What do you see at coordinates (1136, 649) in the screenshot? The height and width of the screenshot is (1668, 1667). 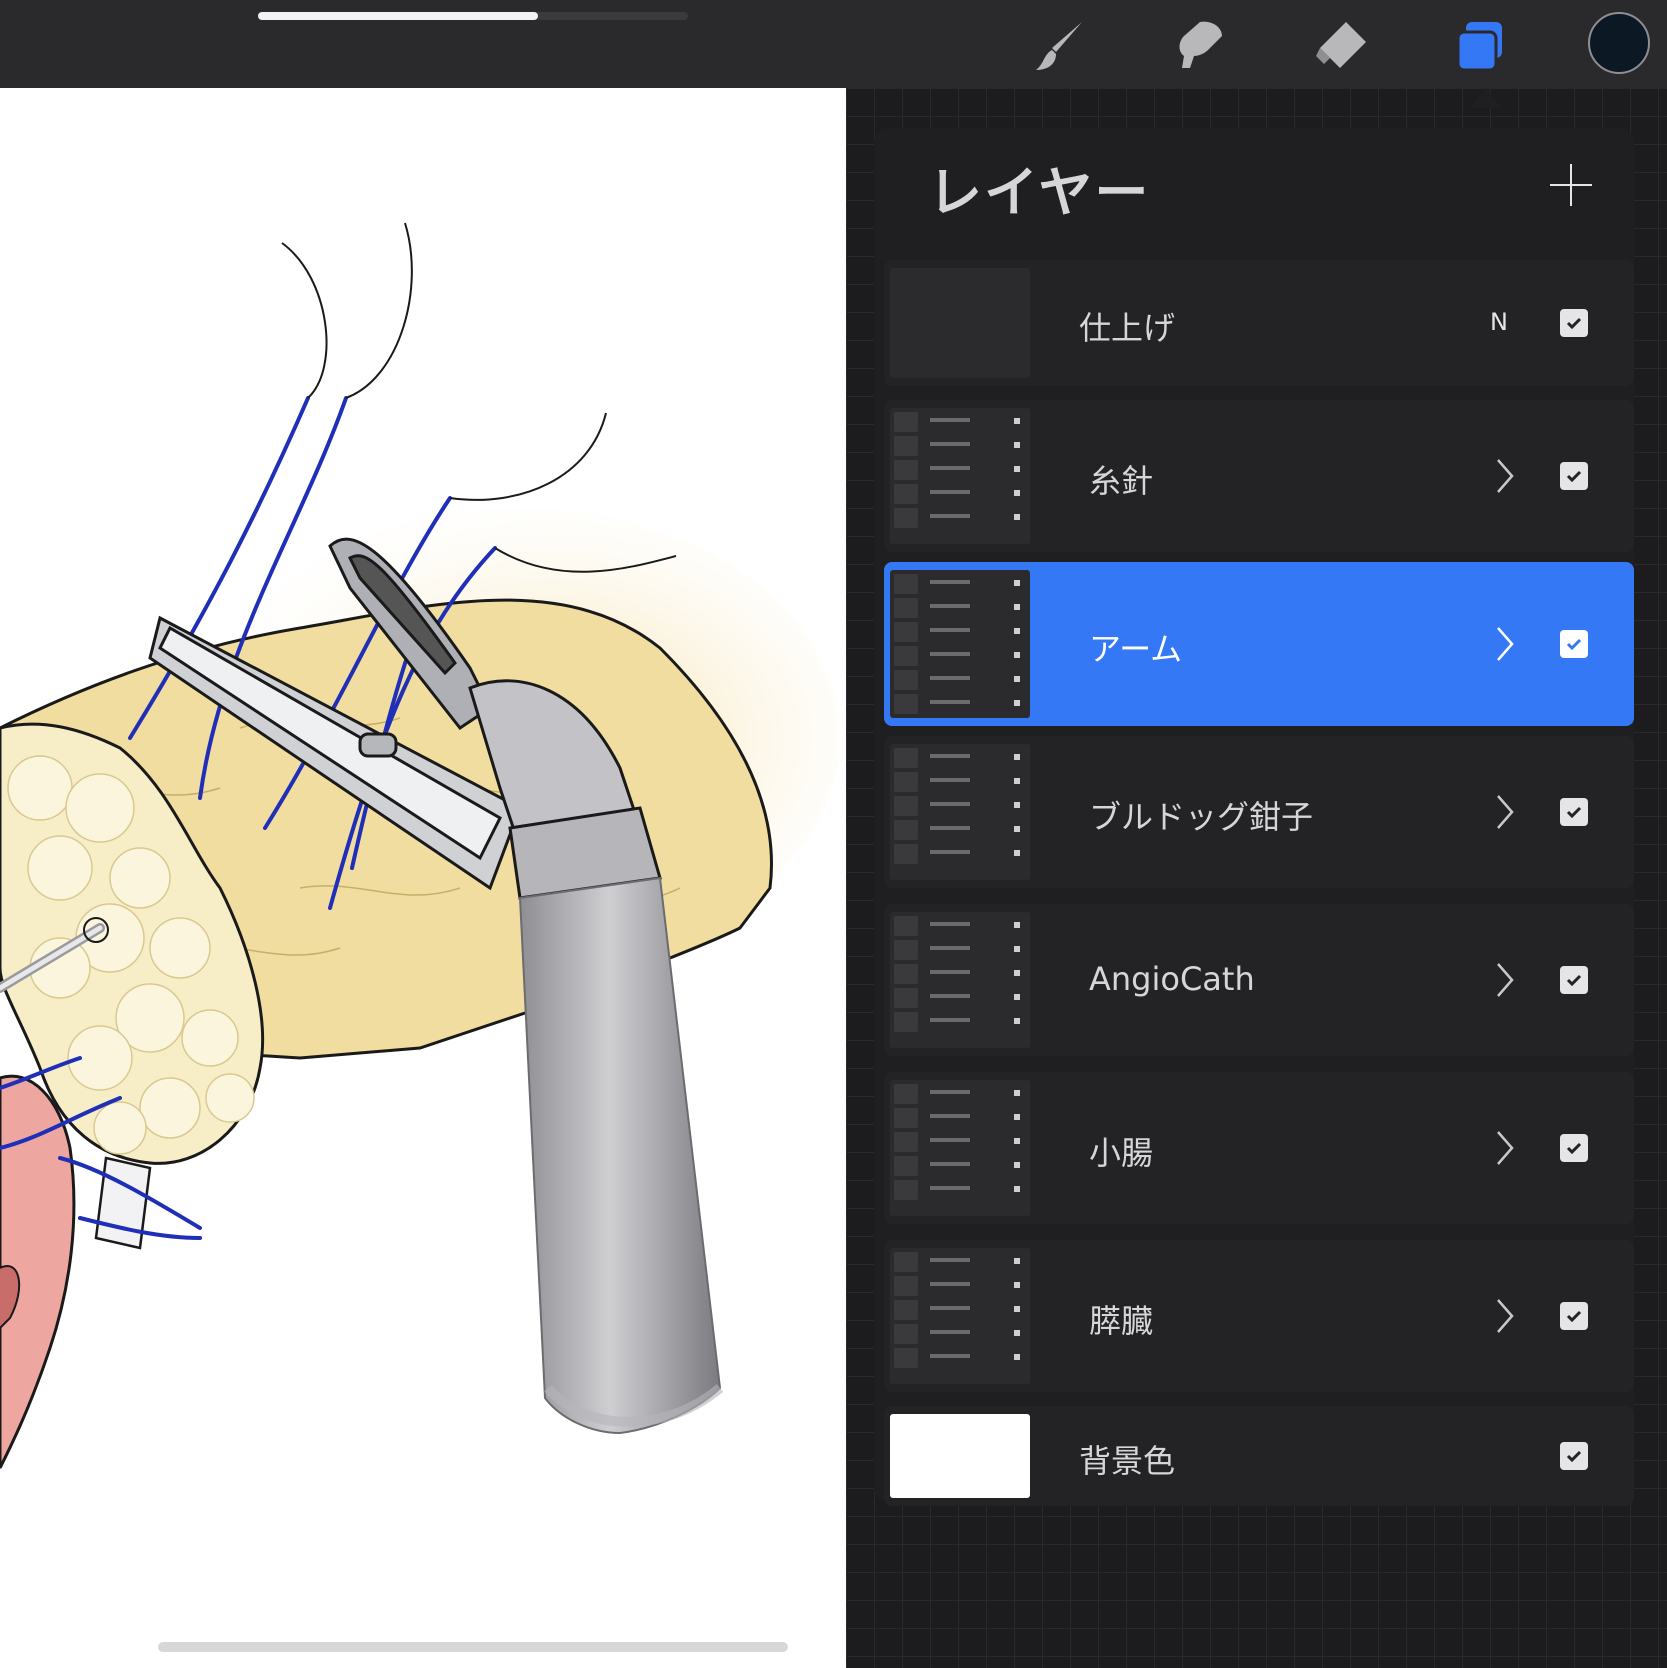 I see `layer-name: アーム` at bounding box center [1136, 649].